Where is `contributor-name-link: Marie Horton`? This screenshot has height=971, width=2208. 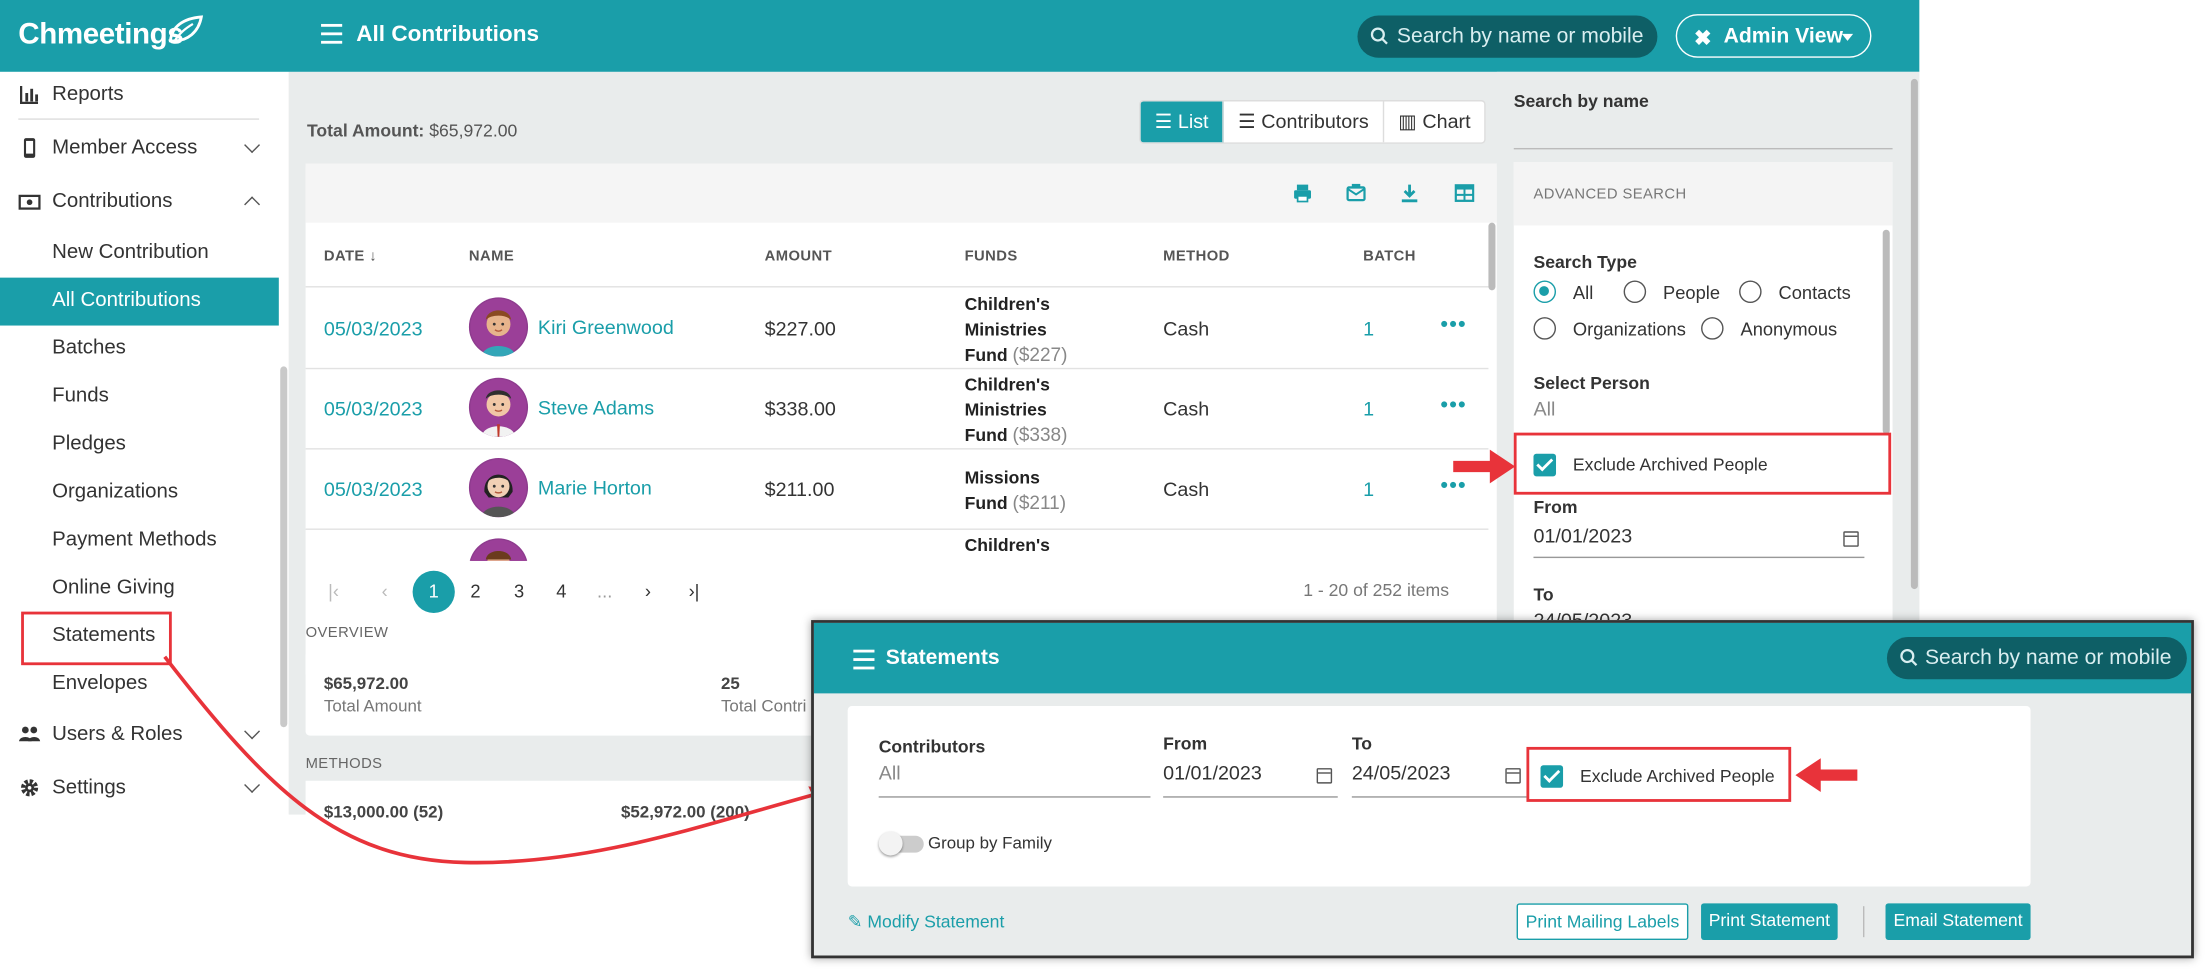
contributor-name-link: Marie Horton is located at coordinates (595, 487).